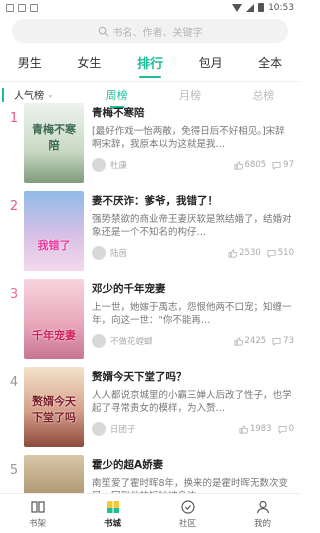 Image resolution: width=320 pixels, height=533 pixels. I want to click on nav-label: 书架, so click(37, 523).